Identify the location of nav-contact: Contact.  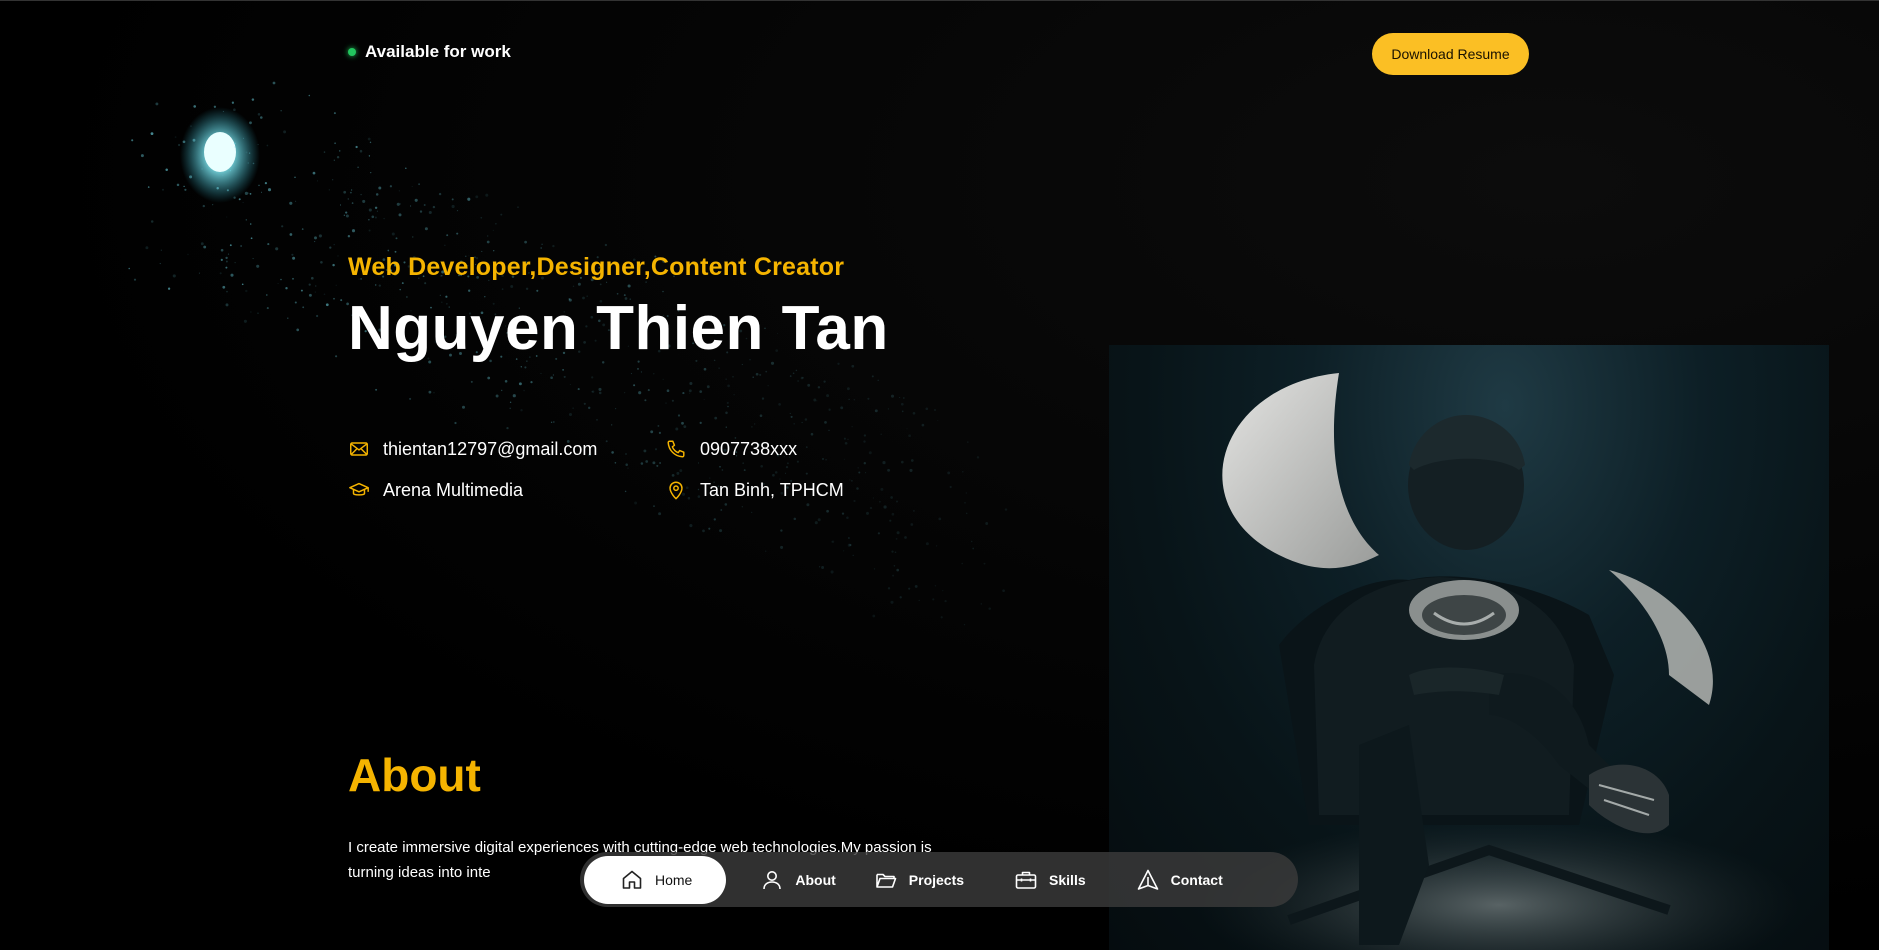
(1179, 880).